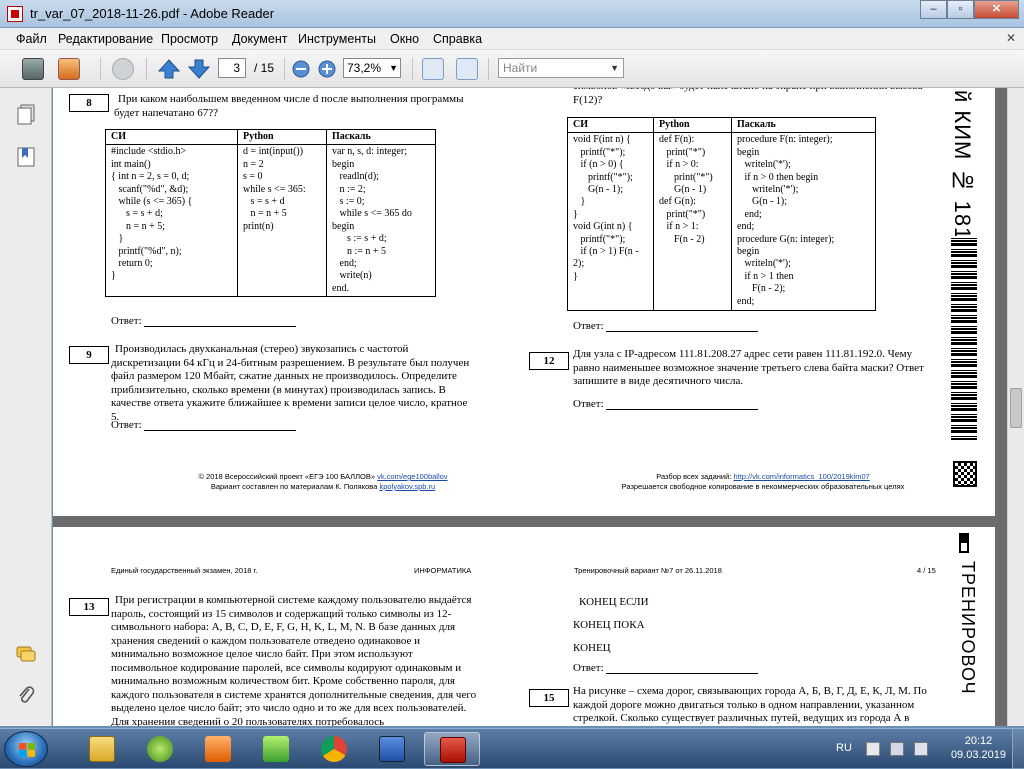 Image resolution: width=1024 pixels, height=769 pixels. I want to click on menu-window: Окно, so click(404, 39).